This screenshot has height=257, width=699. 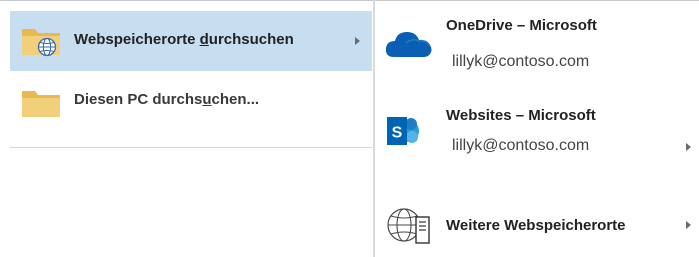 I want to click on menu-separator, so click(x=191, y=147).